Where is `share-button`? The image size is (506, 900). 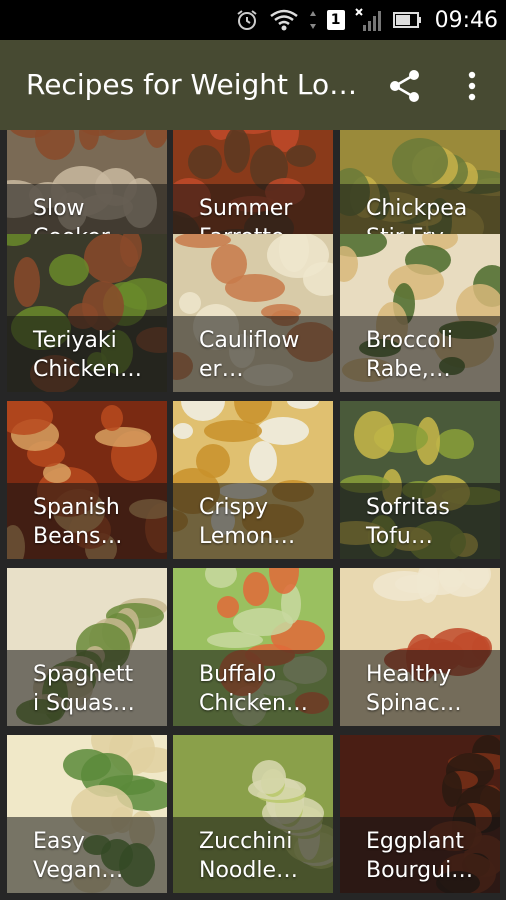 share-button is located at coordinates (405, 86).